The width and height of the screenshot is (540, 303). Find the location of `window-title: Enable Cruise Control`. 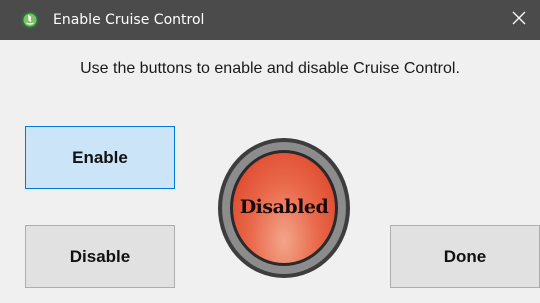

window-title: Enable Cruise Control is located at coordinates (129, 20).